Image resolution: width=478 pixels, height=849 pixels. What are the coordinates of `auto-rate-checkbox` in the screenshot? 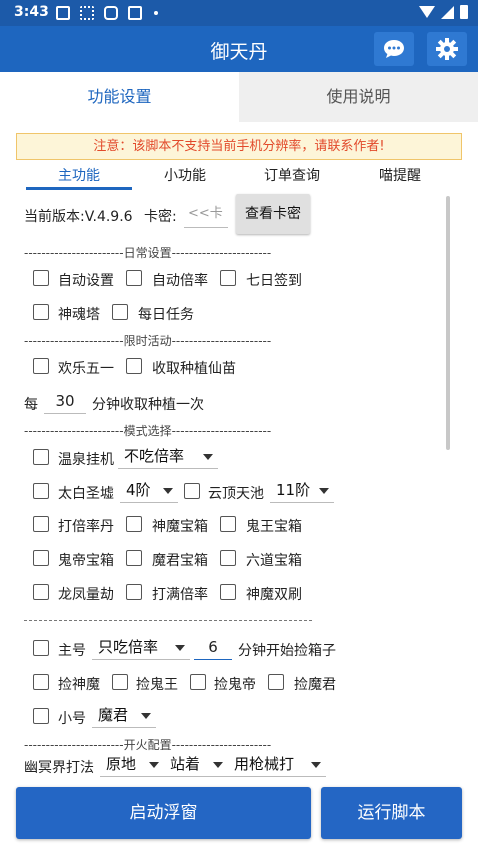 It's located at (134, 278).